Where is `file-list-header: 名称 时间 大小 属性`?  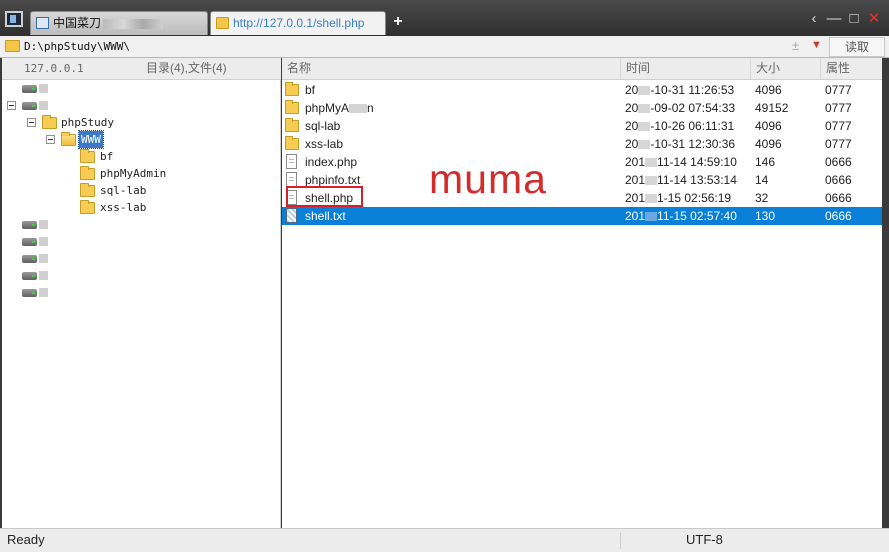 file-list-header: 名称 时间 大小 属性 is located at coordinates (582, 69).